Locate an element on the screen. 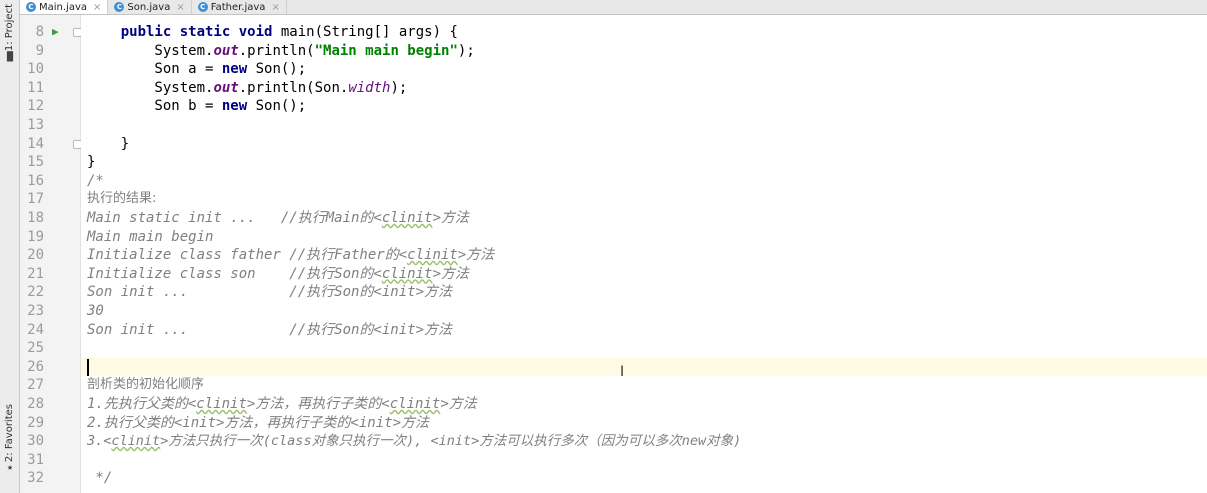 The width and height of the screenshot is (1207, 493). gutter-line: 24 is located at coordinates (50, 330).